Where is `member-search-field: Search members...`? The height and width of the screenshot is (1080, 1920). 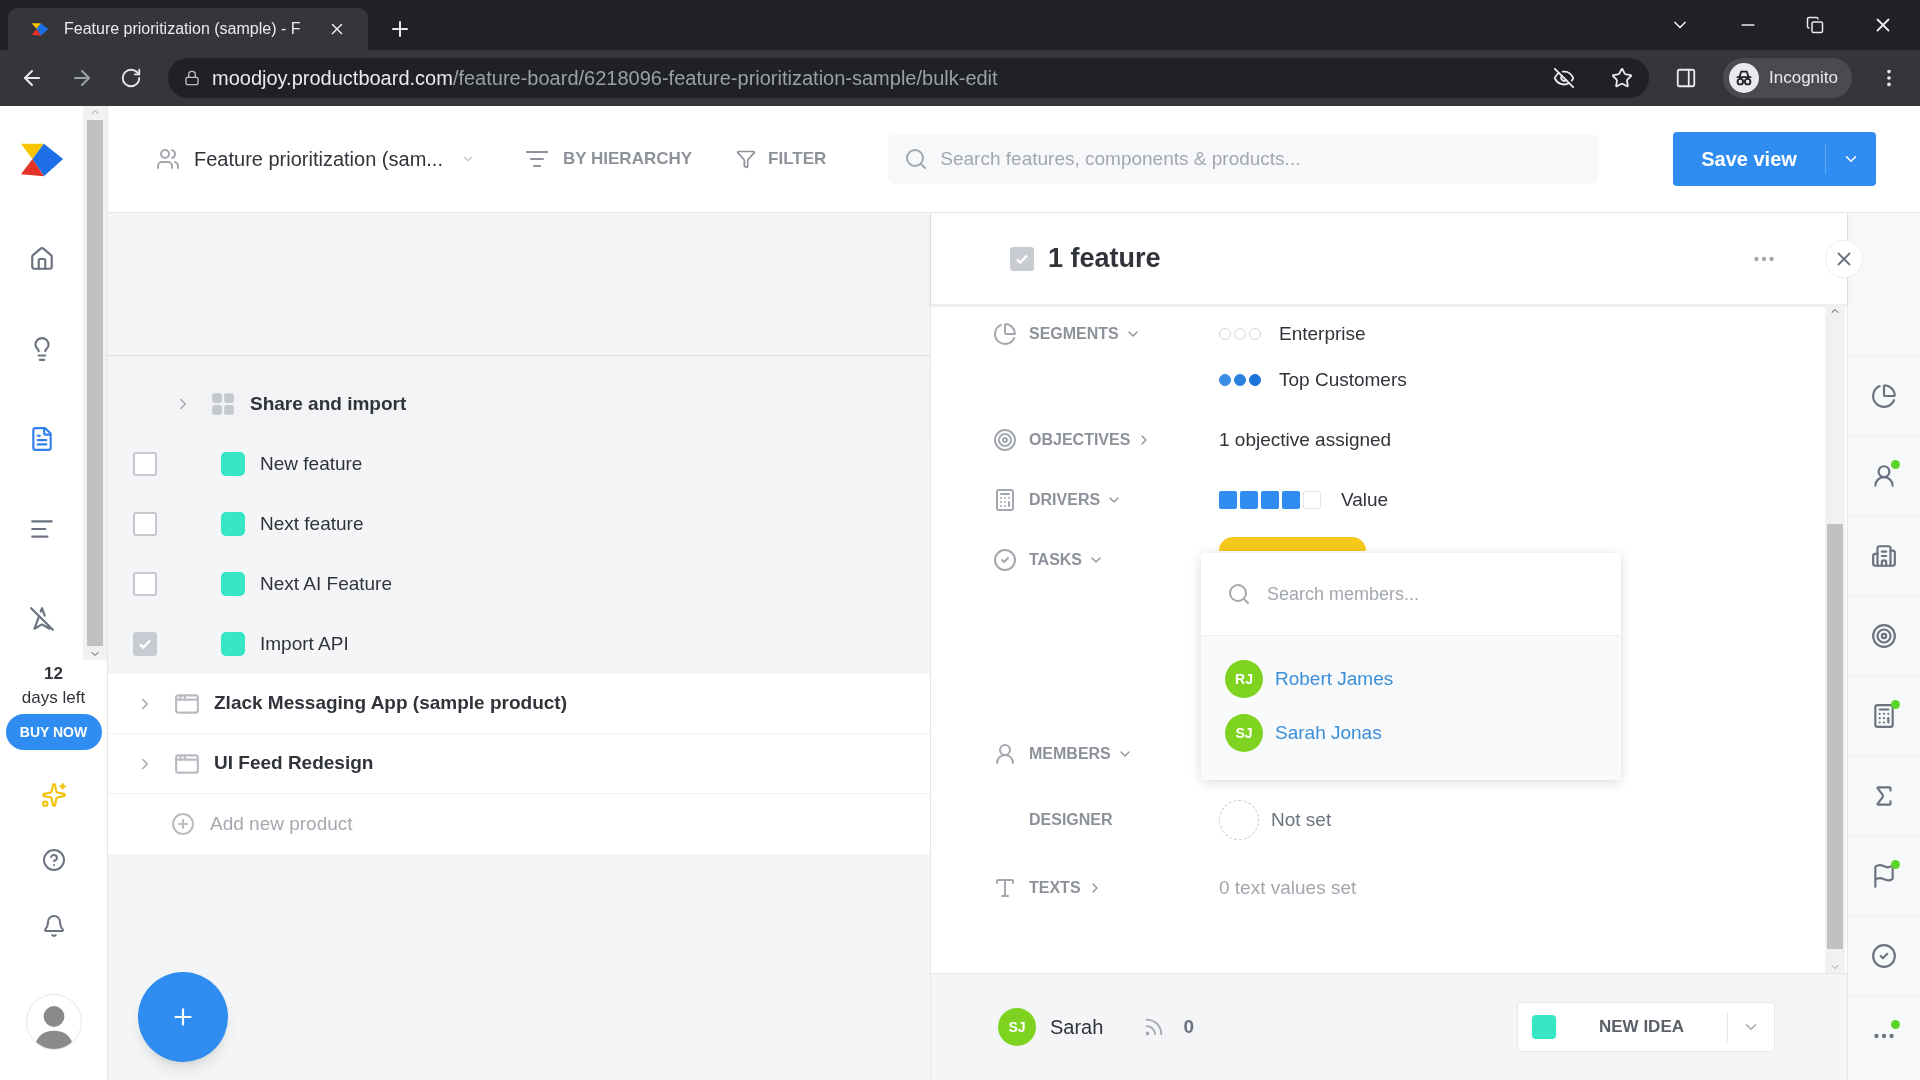 member-search-field: Search members... is located at coordinates (1431, 594).